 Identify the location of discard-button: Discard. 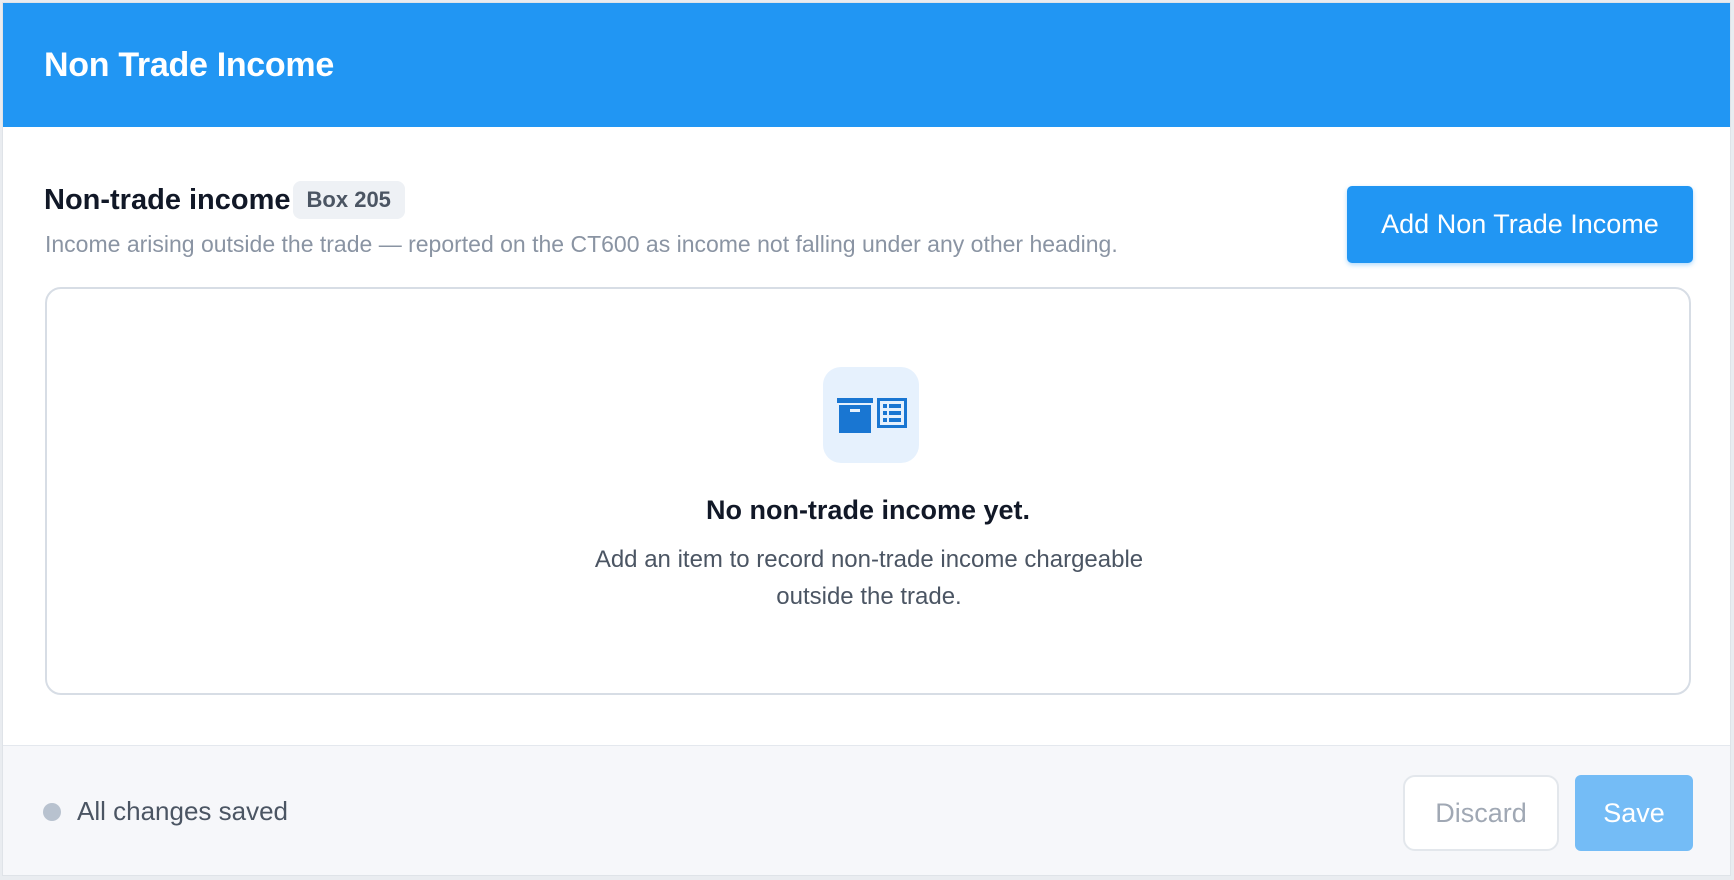
(1481, 813).